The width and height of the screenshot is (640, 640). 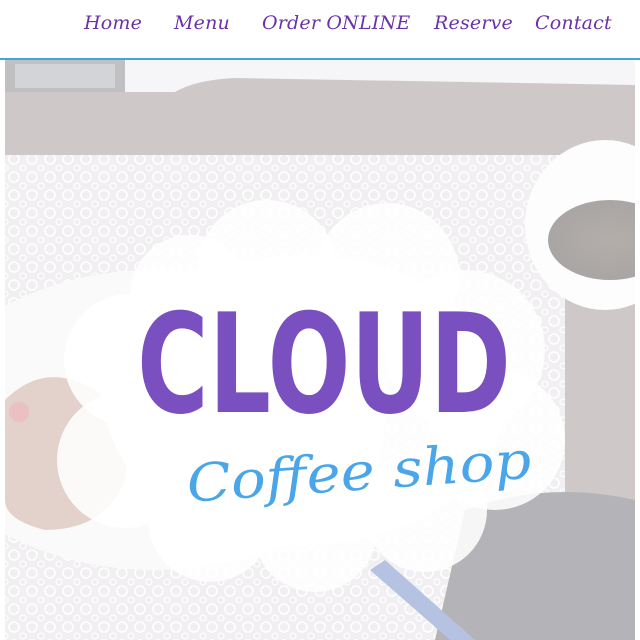 I want to click on top-navigation: Home Menu Order ONLINE Reserve Contact, so click(x=320, y=30).